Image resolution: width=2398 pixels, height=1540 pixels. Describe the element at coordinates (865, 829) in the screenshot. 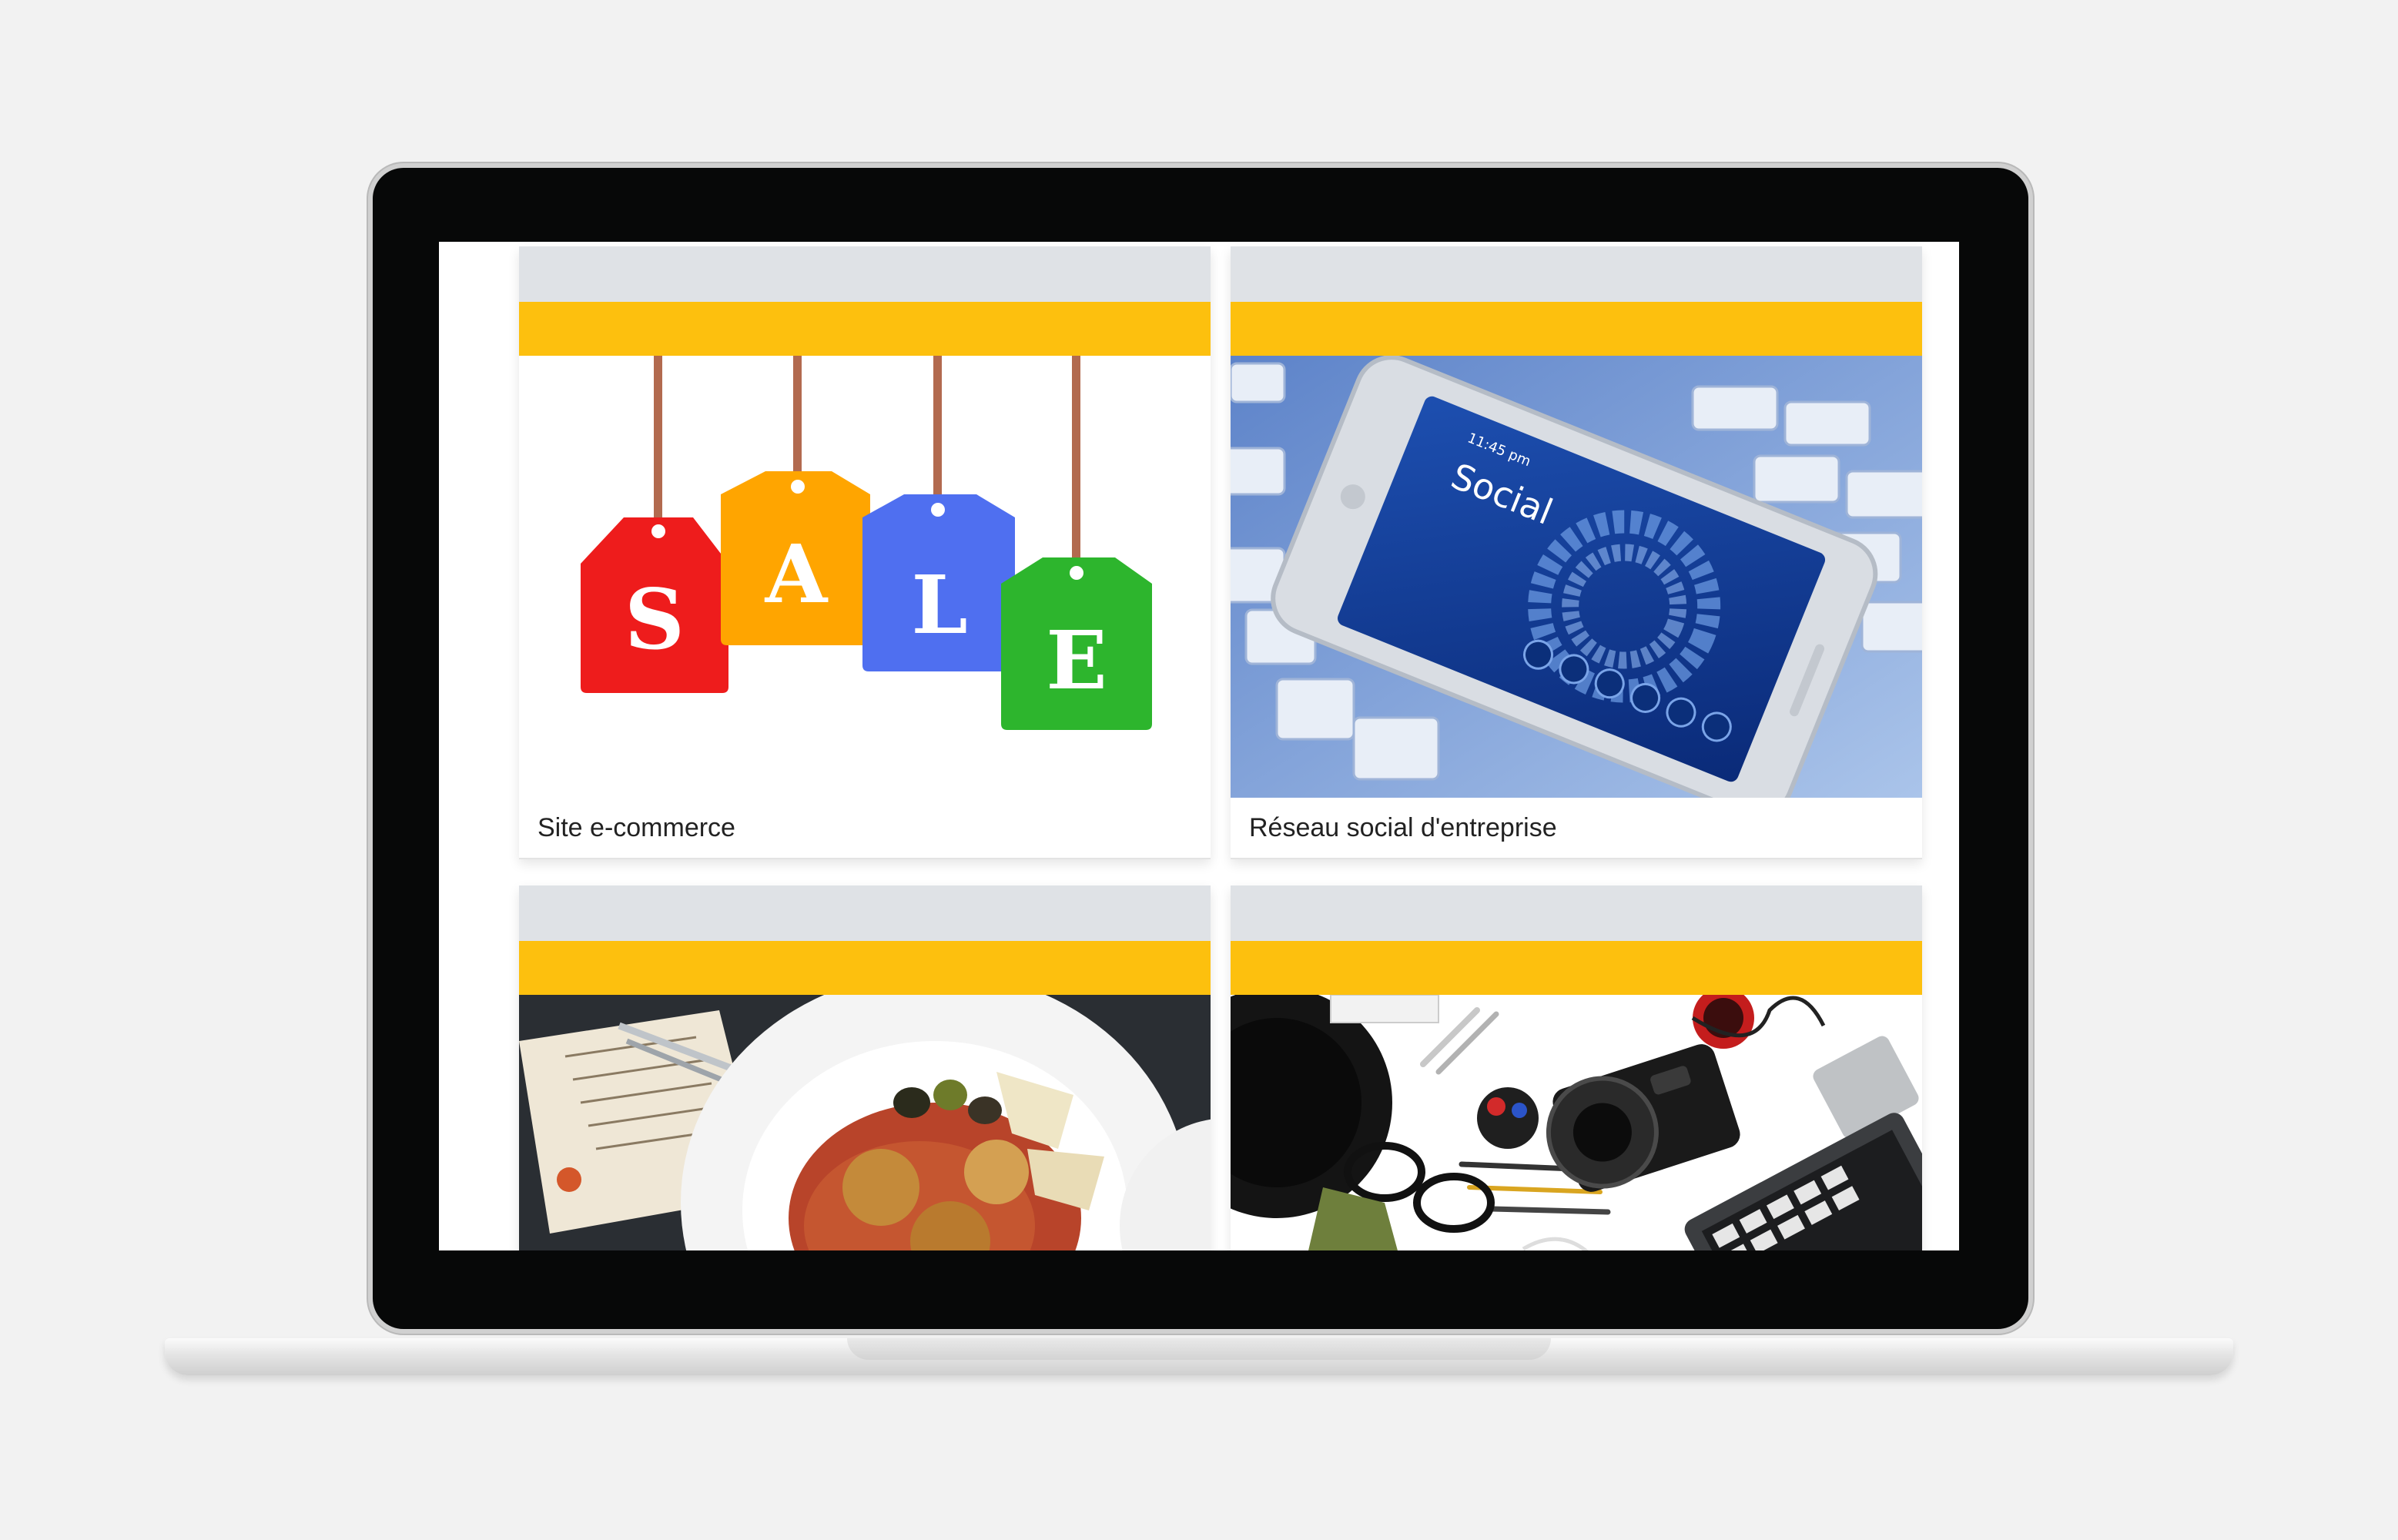

I see `card-caption: Site e-commerce` at that location.